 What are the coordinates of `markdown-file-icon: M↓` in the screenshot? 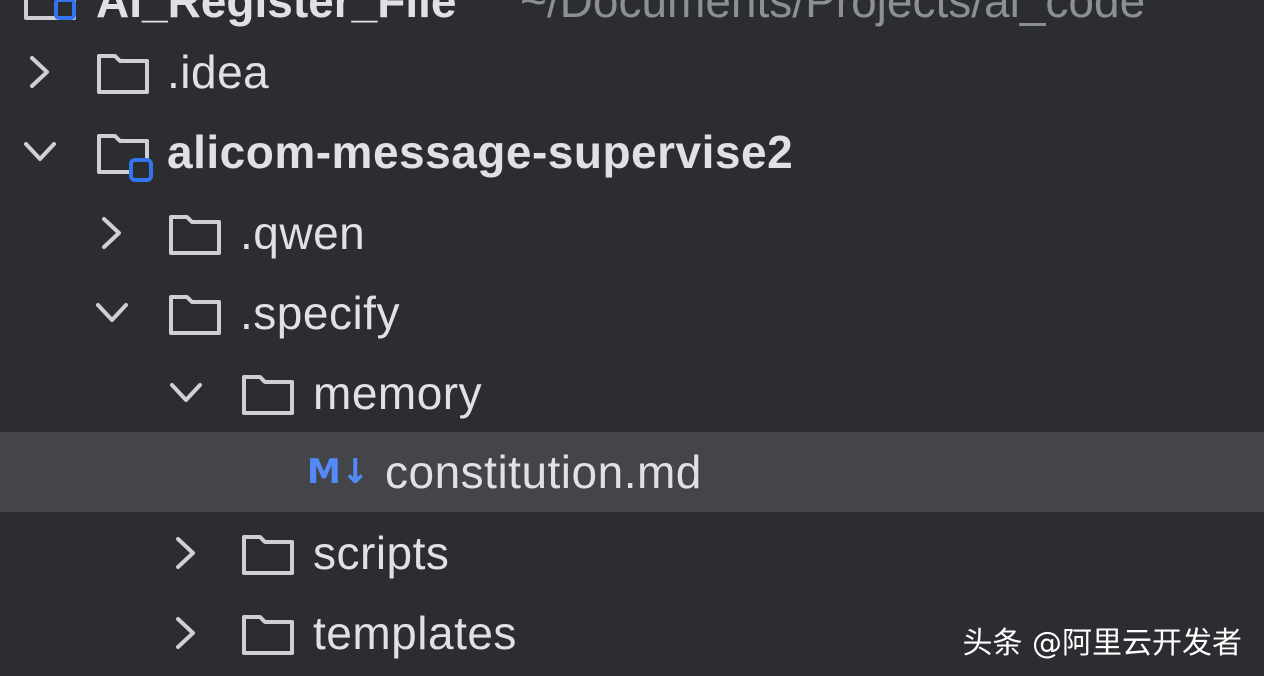 It's located at (338, 472).